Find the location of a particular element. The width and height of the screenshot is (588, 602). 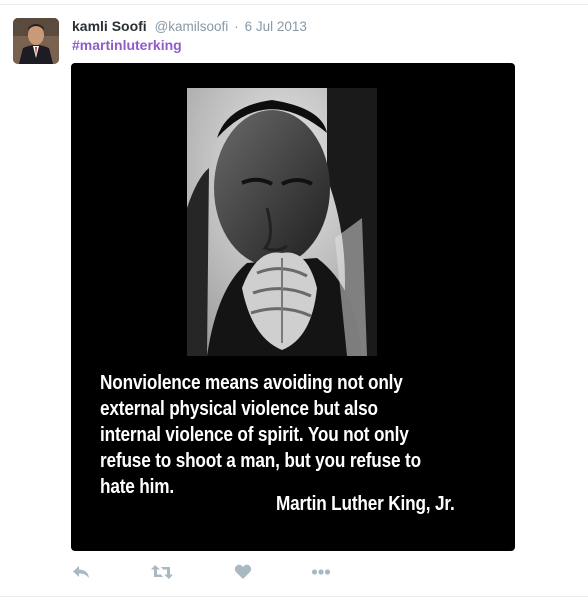

tweet-actions is located at coordinates (221, 572).